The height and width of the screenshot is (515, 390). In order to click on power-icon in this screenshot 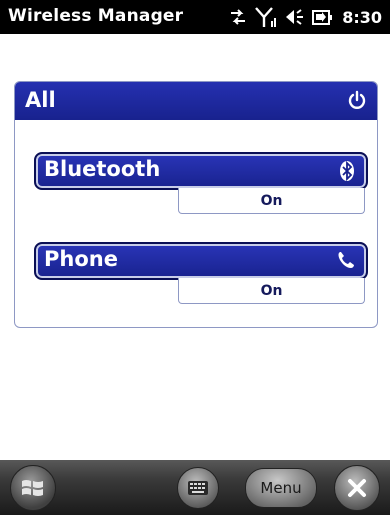, I will do `click(357, 102)`.